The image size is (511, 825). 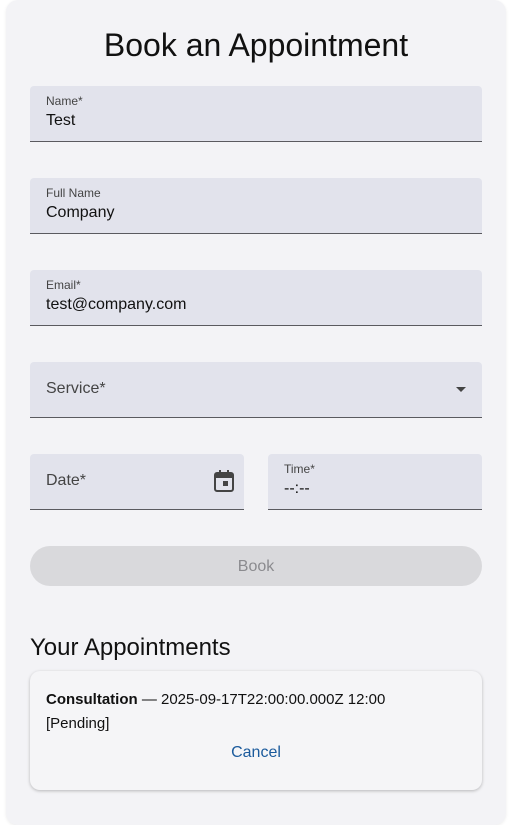 What do you see at coordinates (61, 120) in the screenshot?
I see `name-field-value: Test` at bounding box center [61, 120].